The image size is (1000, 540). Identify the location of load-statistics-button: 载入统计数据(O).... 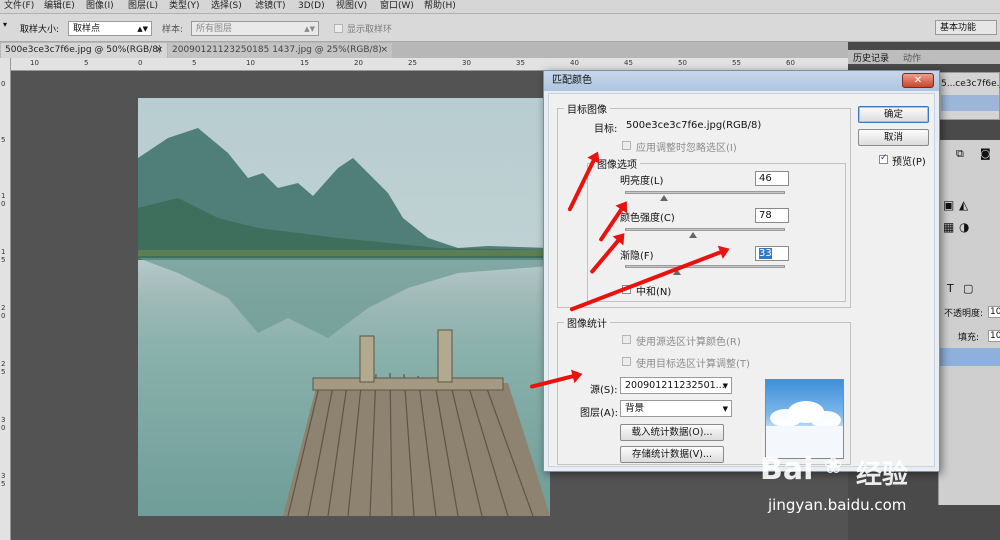
(672, 432).